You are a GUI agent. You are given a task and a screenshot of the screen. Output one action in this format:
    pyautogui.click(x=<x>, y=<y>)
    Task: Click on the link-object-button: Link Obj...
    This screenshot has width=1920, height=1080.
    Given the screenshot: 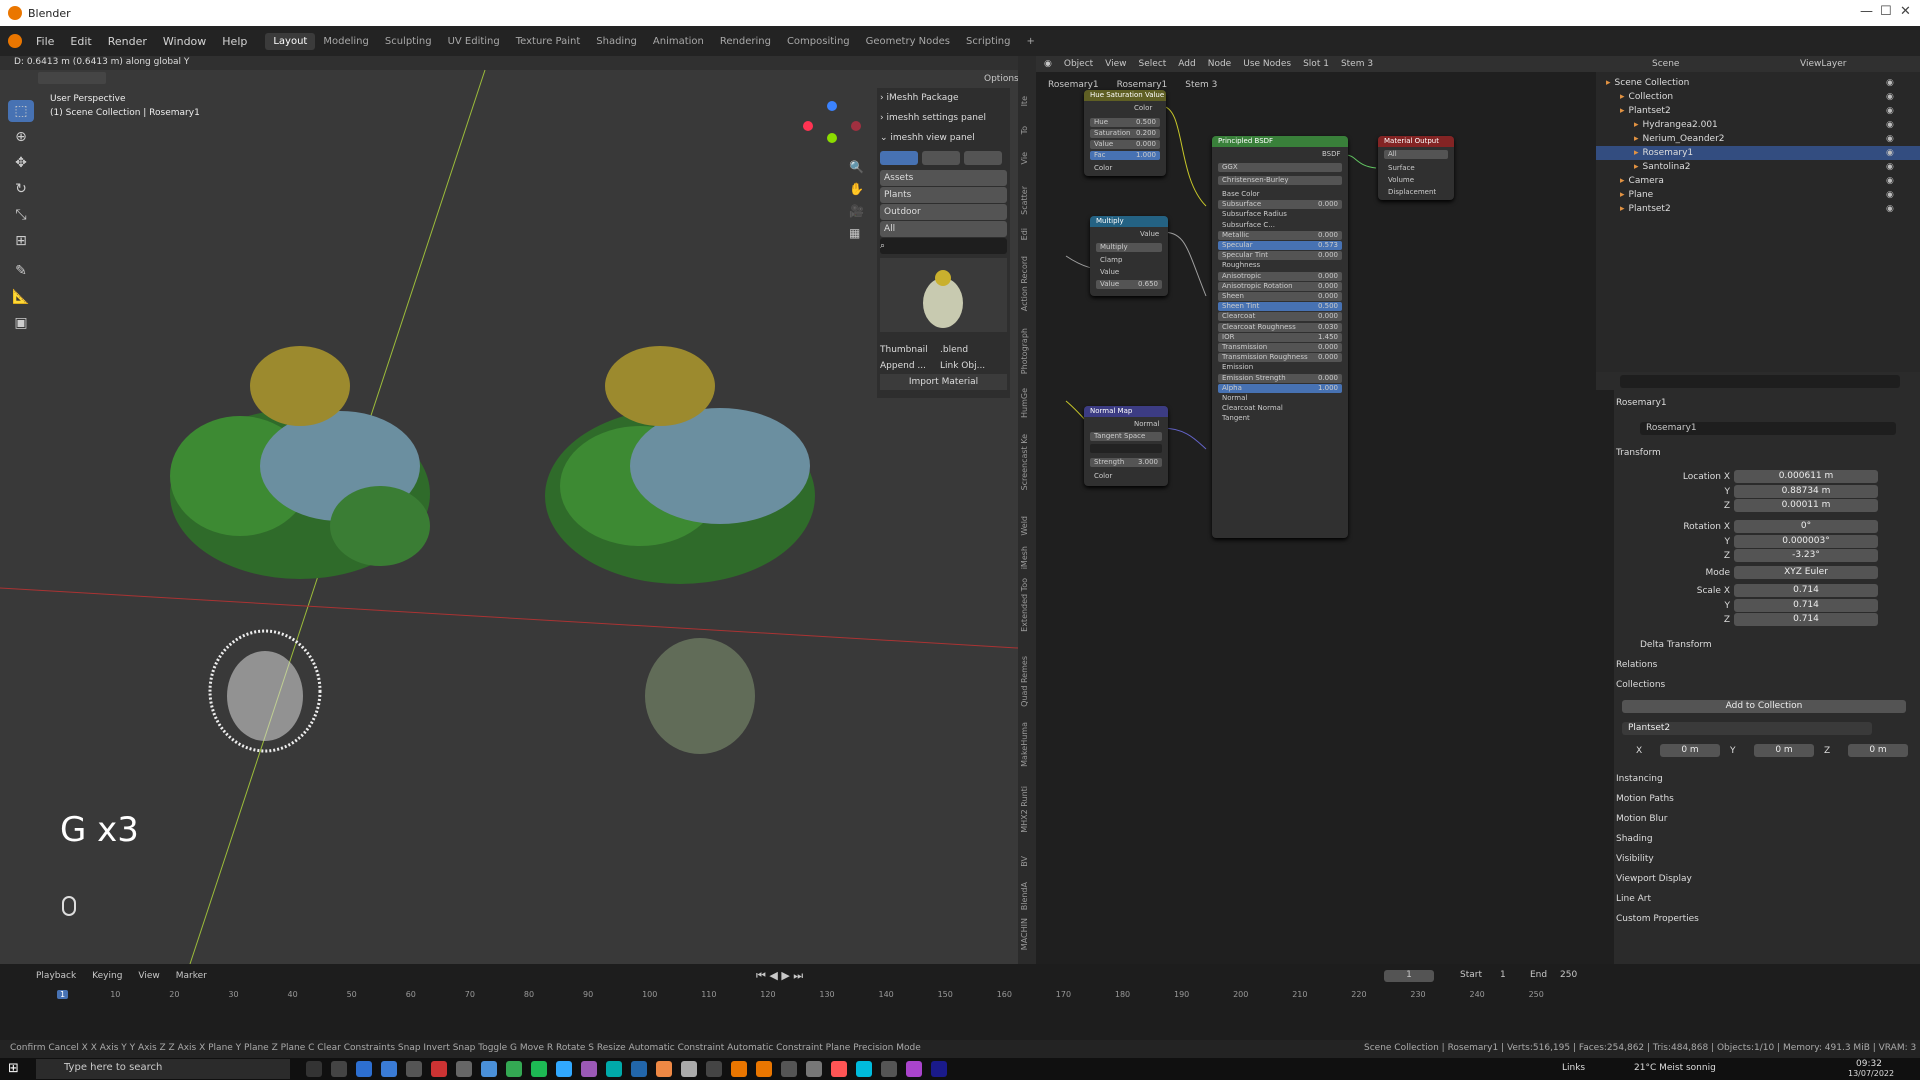 What is the action you would take?
    pyautogui.click(x=970, y=366)
    